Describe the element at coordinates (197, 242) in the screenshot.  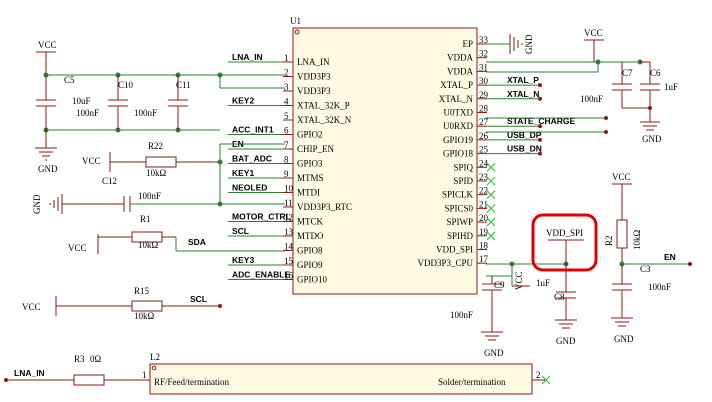
I see `net-sda: SDA` at that location.